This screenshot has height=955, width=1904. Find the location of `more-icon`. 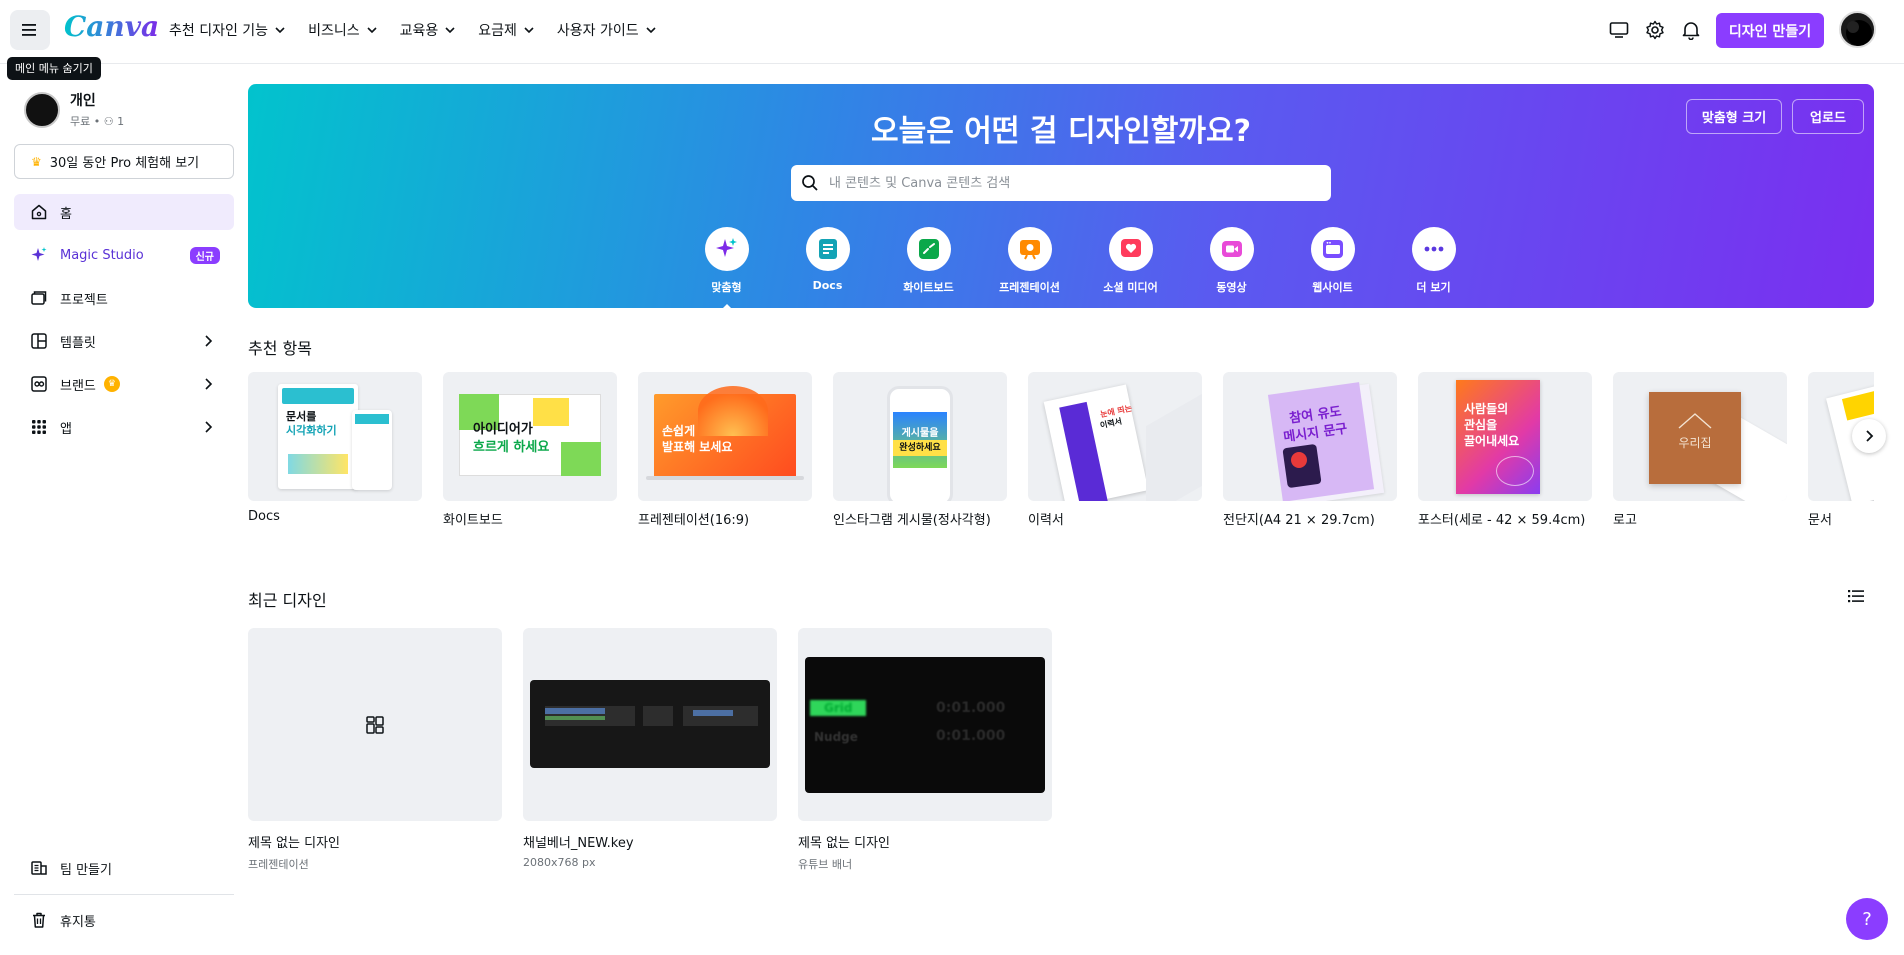

more-icon is located at coordinates (1433, 249).